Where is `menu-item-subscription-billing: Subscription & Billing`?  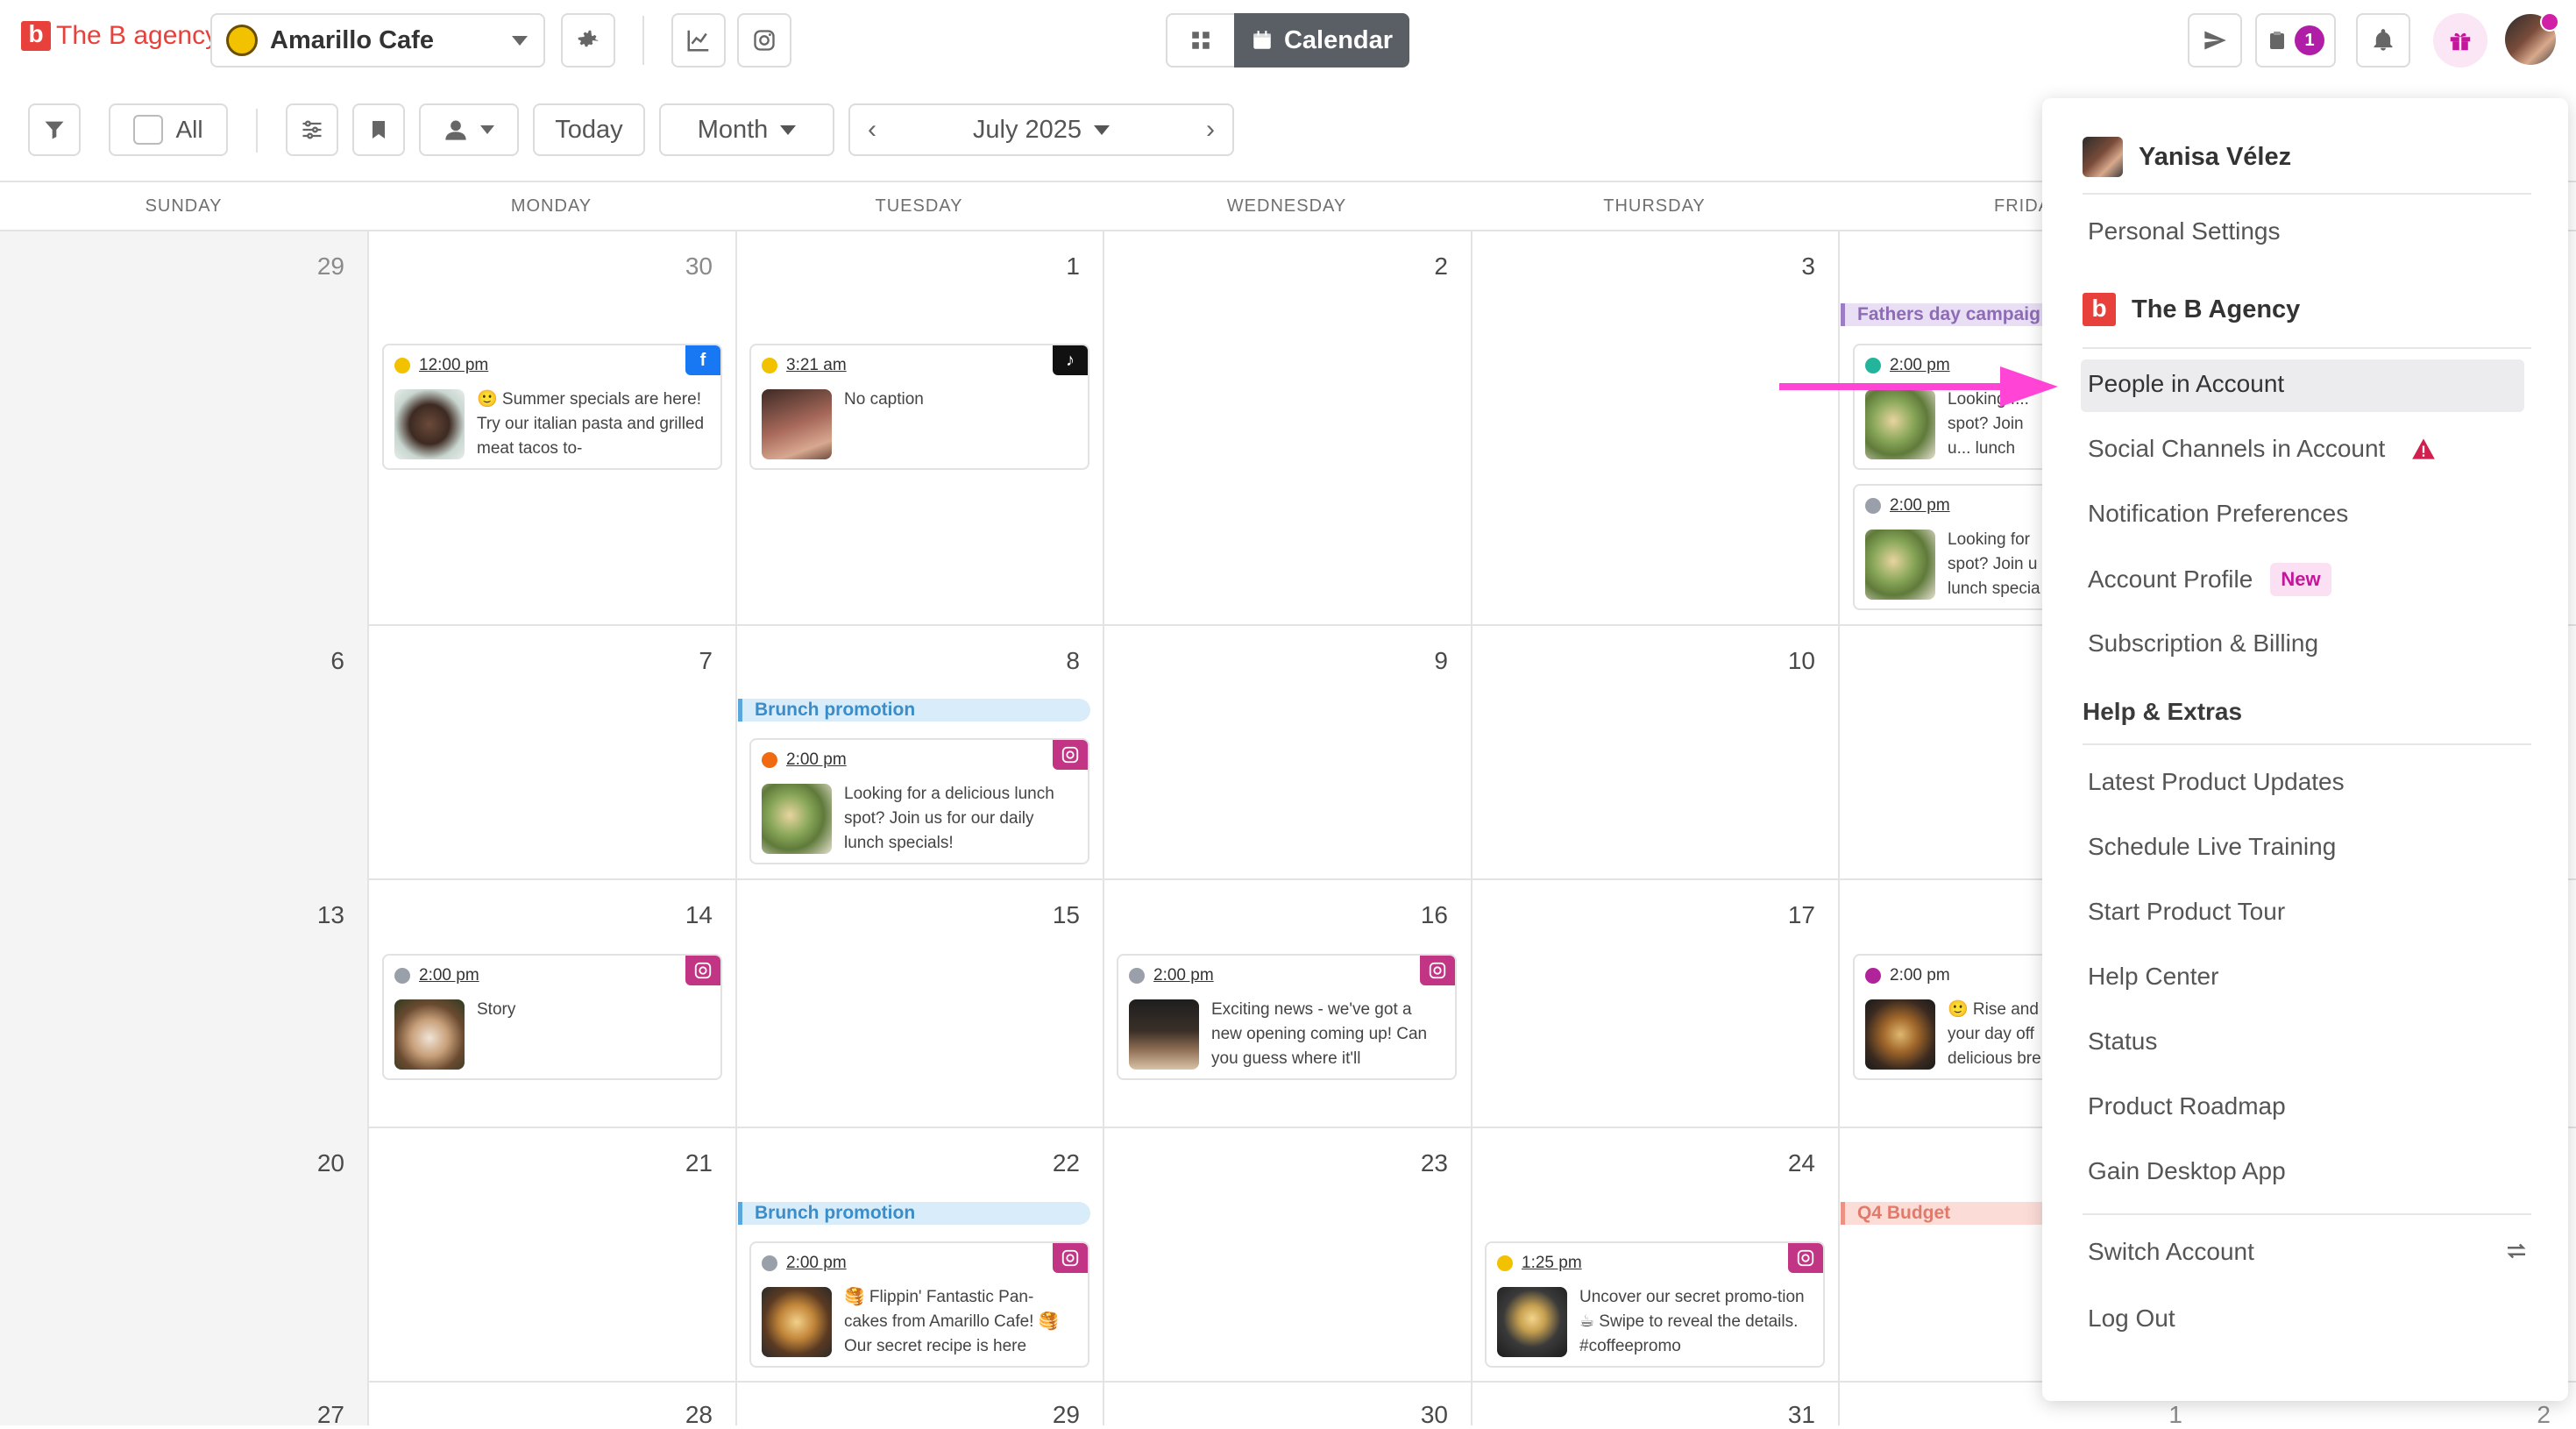 menu-item-subscription-billing: Subscription & Billing is located at coordinates (2203, 643).